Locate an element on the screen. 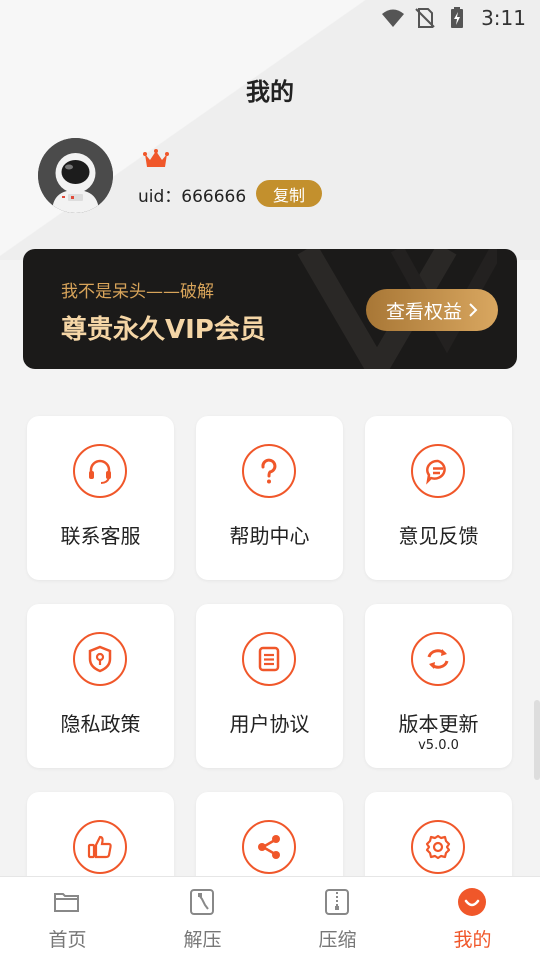  shield-icon is located at coordinates (100, 659).